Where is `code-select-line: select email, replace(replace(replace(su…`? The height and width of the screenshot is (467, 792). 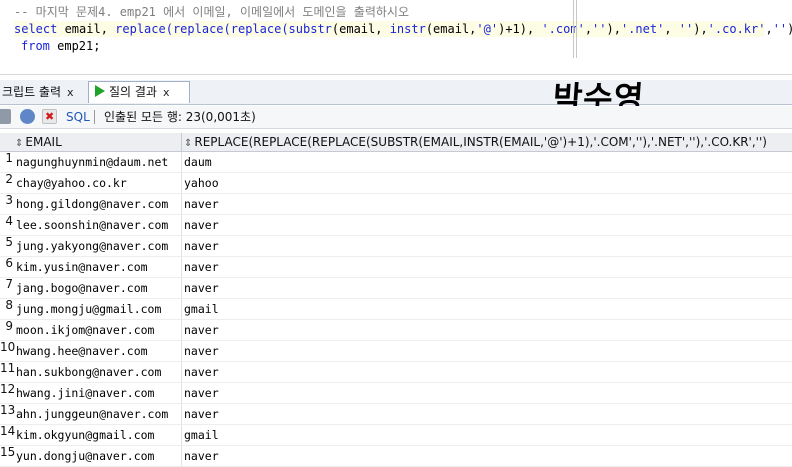 code-select-line: select email, replace(replace(replace(su… is located at coordinates (403, 29).